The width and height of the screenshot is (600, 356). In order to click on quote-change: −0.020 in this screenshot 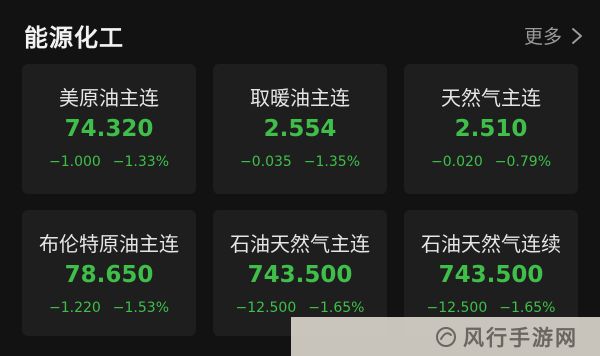, I will do `click(456, 162)`.